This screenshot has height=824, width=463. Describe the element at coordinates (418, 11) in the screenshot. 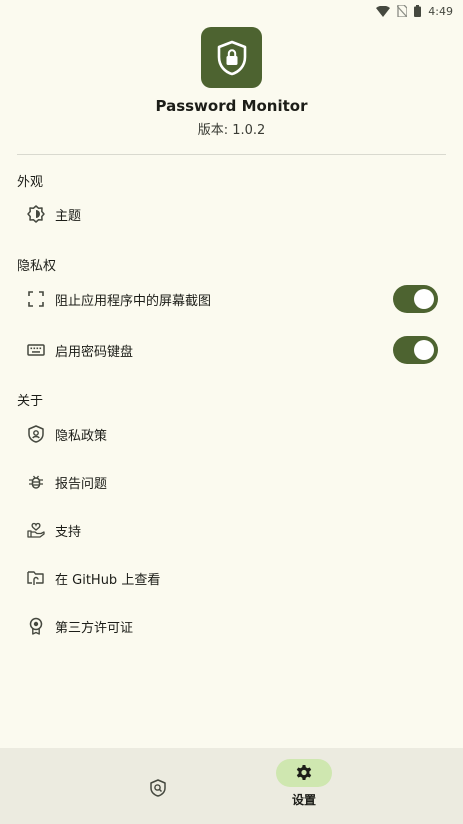

I see `battery-icon` at that location.